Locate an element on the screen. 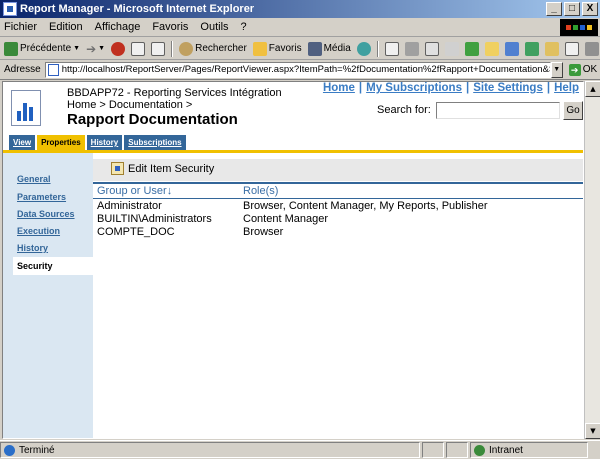  word-icon is located at coordinates (511, 48).